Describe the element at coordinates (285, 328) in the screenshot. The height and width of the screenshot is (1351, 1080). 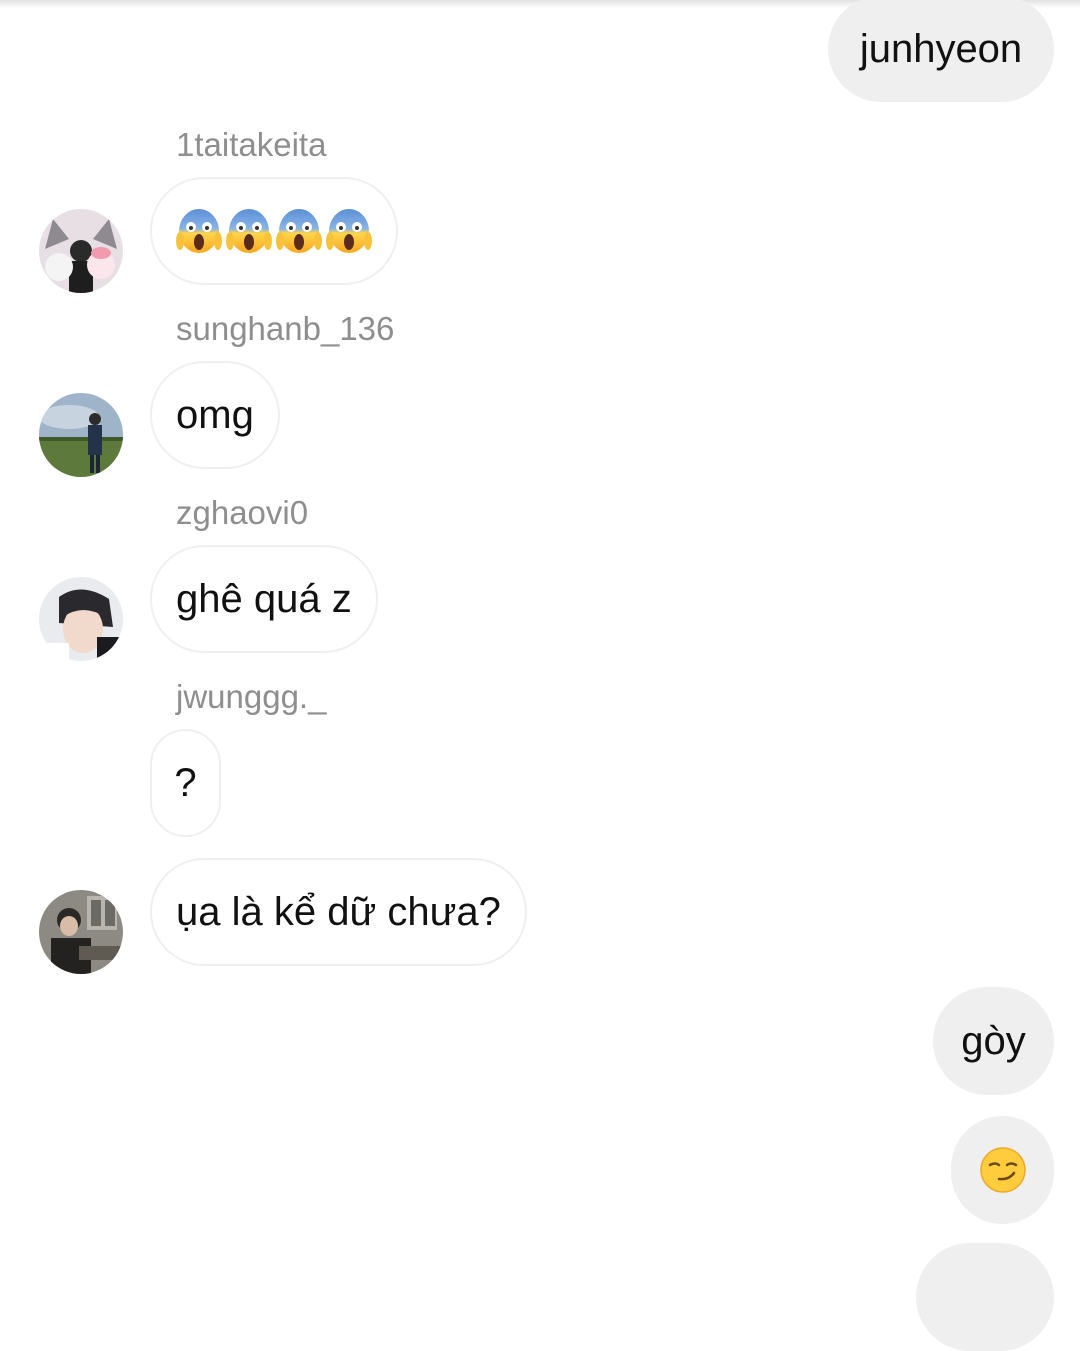
I see `sender-name: sunghanb_136` at that location.